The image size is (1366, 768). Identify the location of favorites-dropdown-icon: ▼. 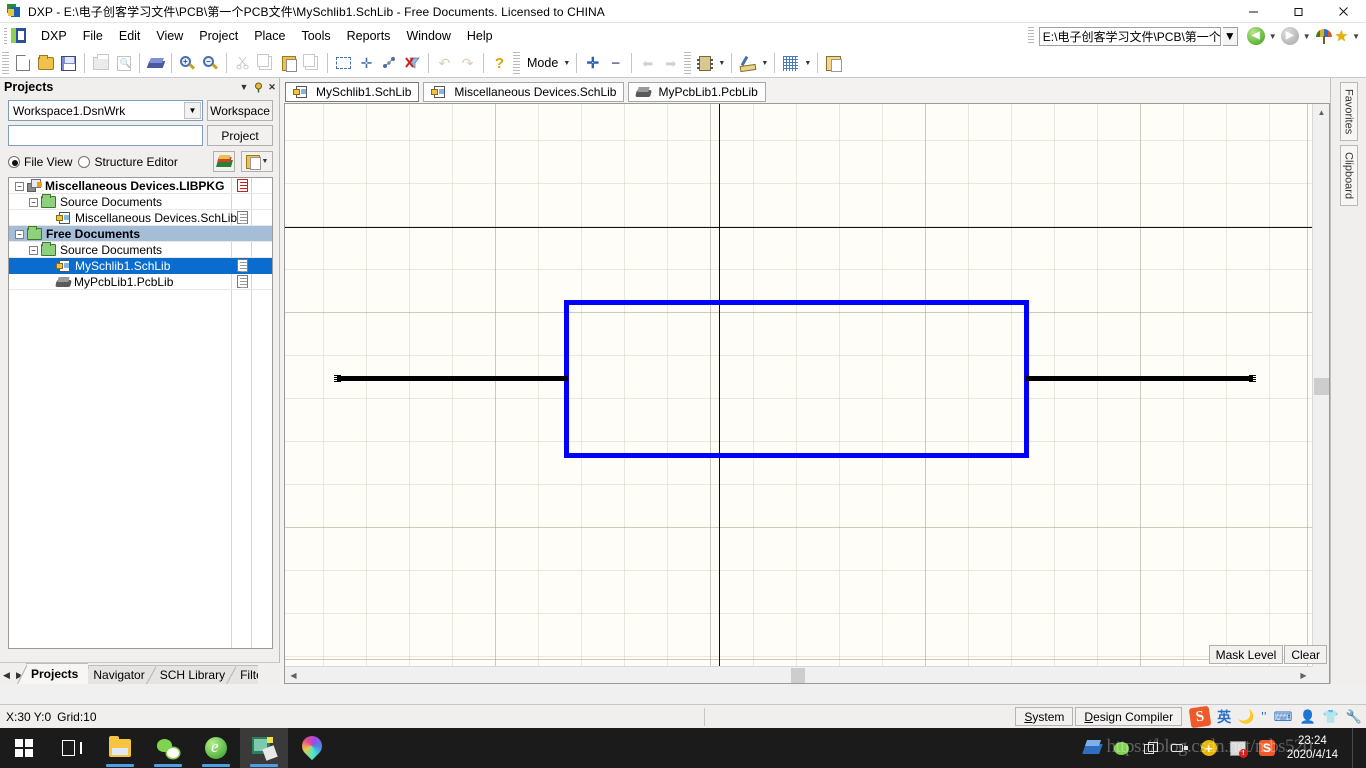
(1356, 36).